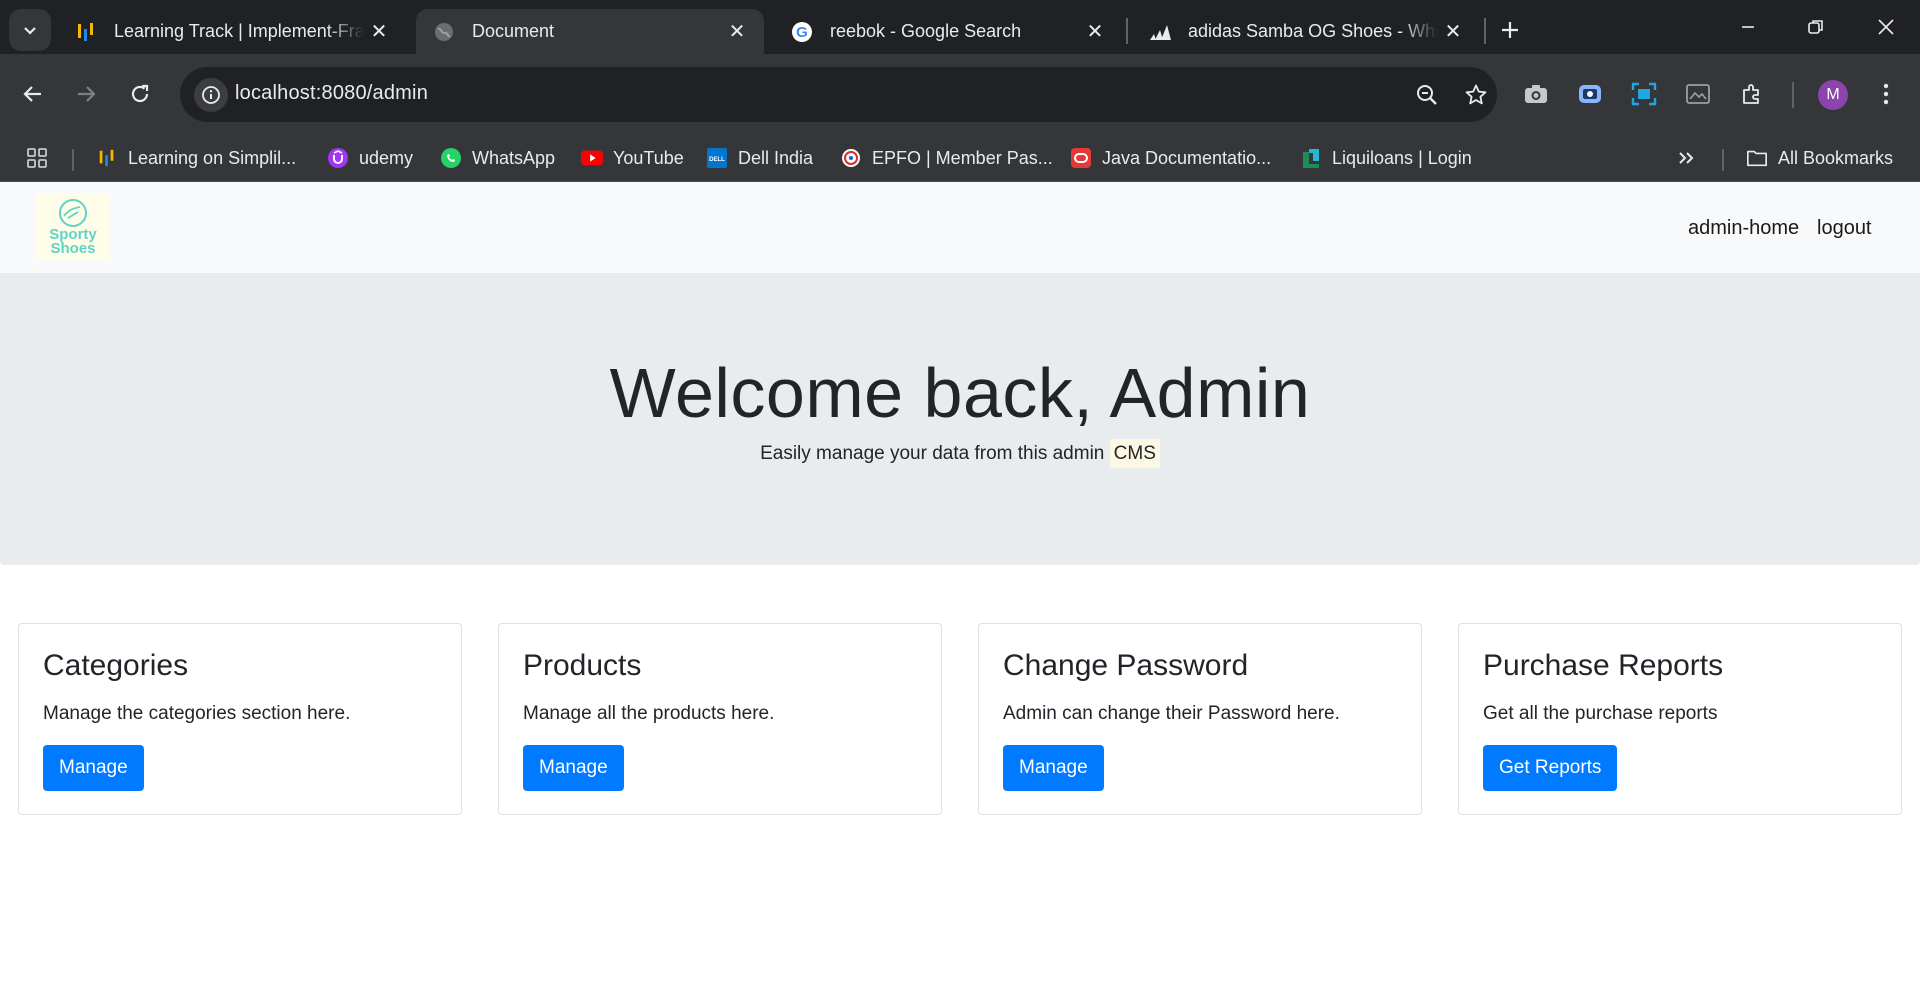  I want to click on restore-button, so click(1816, 27).